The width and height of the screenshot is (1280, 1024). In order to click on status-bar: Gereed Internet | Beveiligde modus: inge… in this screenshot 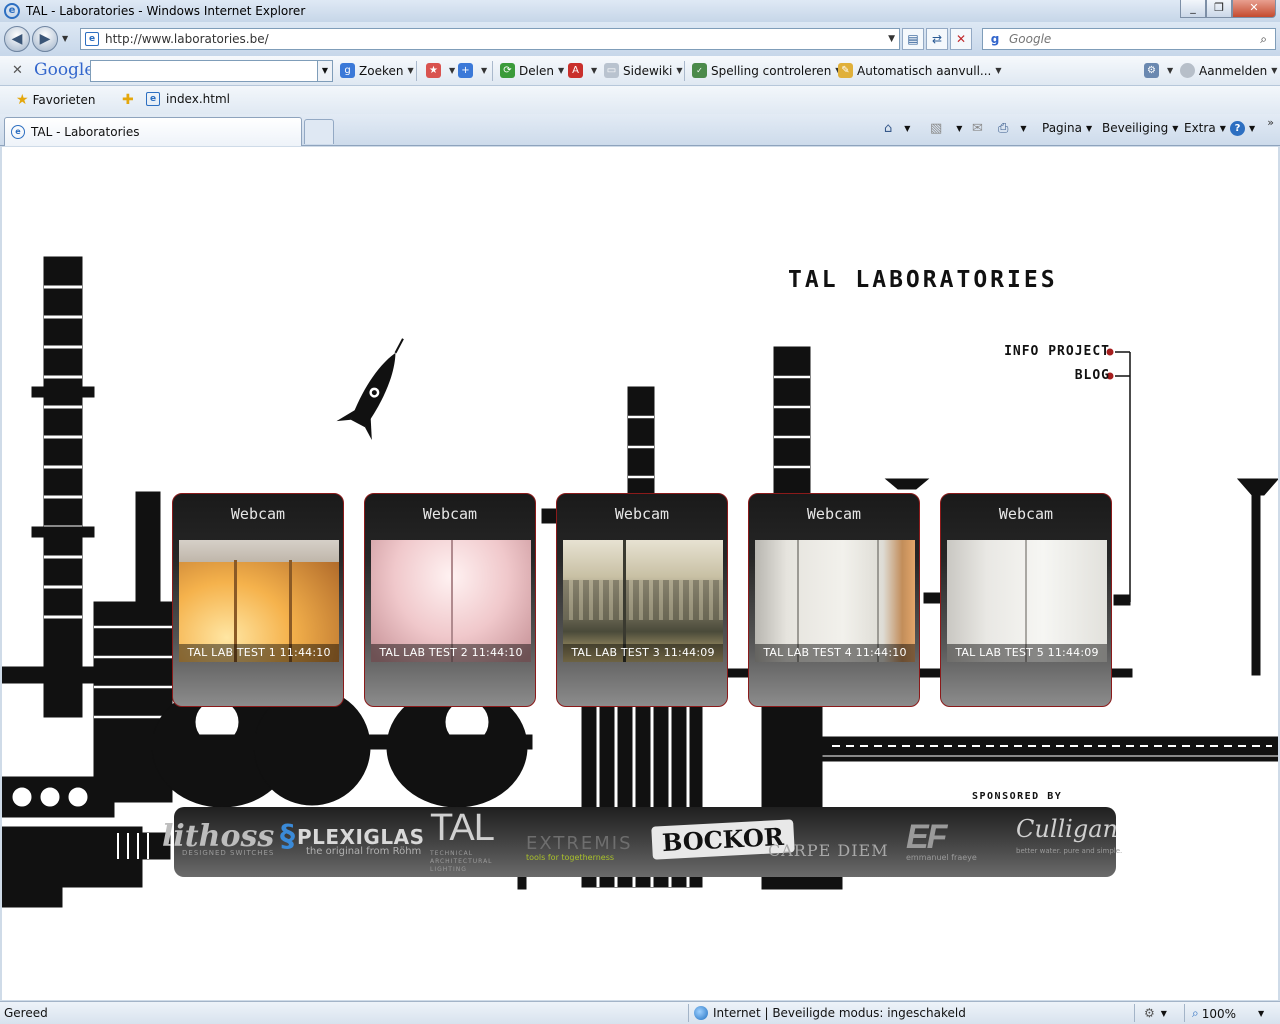, I will do `click(640, 1012)`.